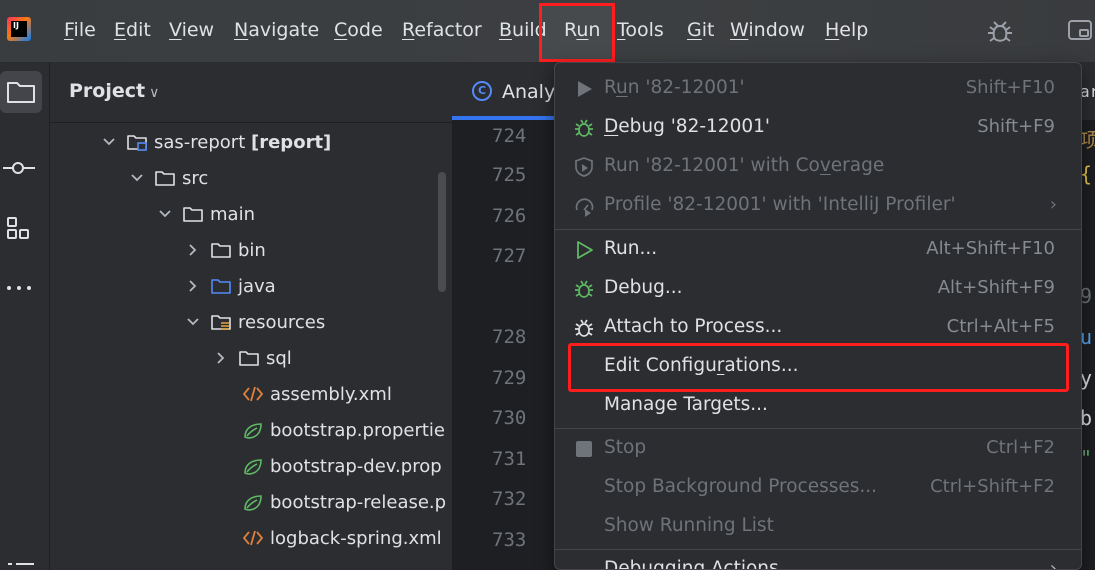 The width and height of the screenshot is (1095, 570). I want to click on active-tab-indicator, so click(507, 118).